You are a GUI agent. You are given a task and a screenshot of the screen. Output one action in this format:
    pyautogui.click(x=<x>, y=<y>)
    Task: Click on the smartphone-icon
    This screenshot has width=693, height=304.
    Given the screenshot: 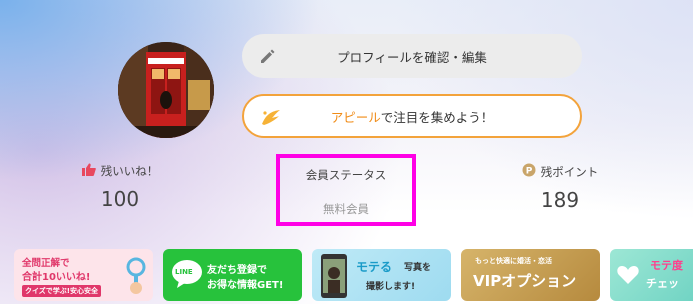 What is the action you would take?
    pyautogui.click(x=334, y=277)
    